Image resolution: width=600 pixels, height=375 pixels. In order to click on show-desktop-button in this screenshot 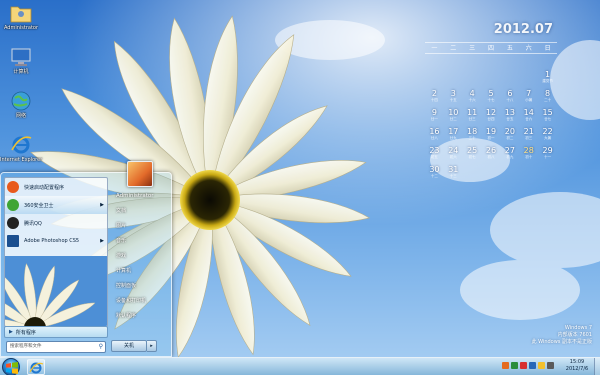, I will do `click(597, 366)`.